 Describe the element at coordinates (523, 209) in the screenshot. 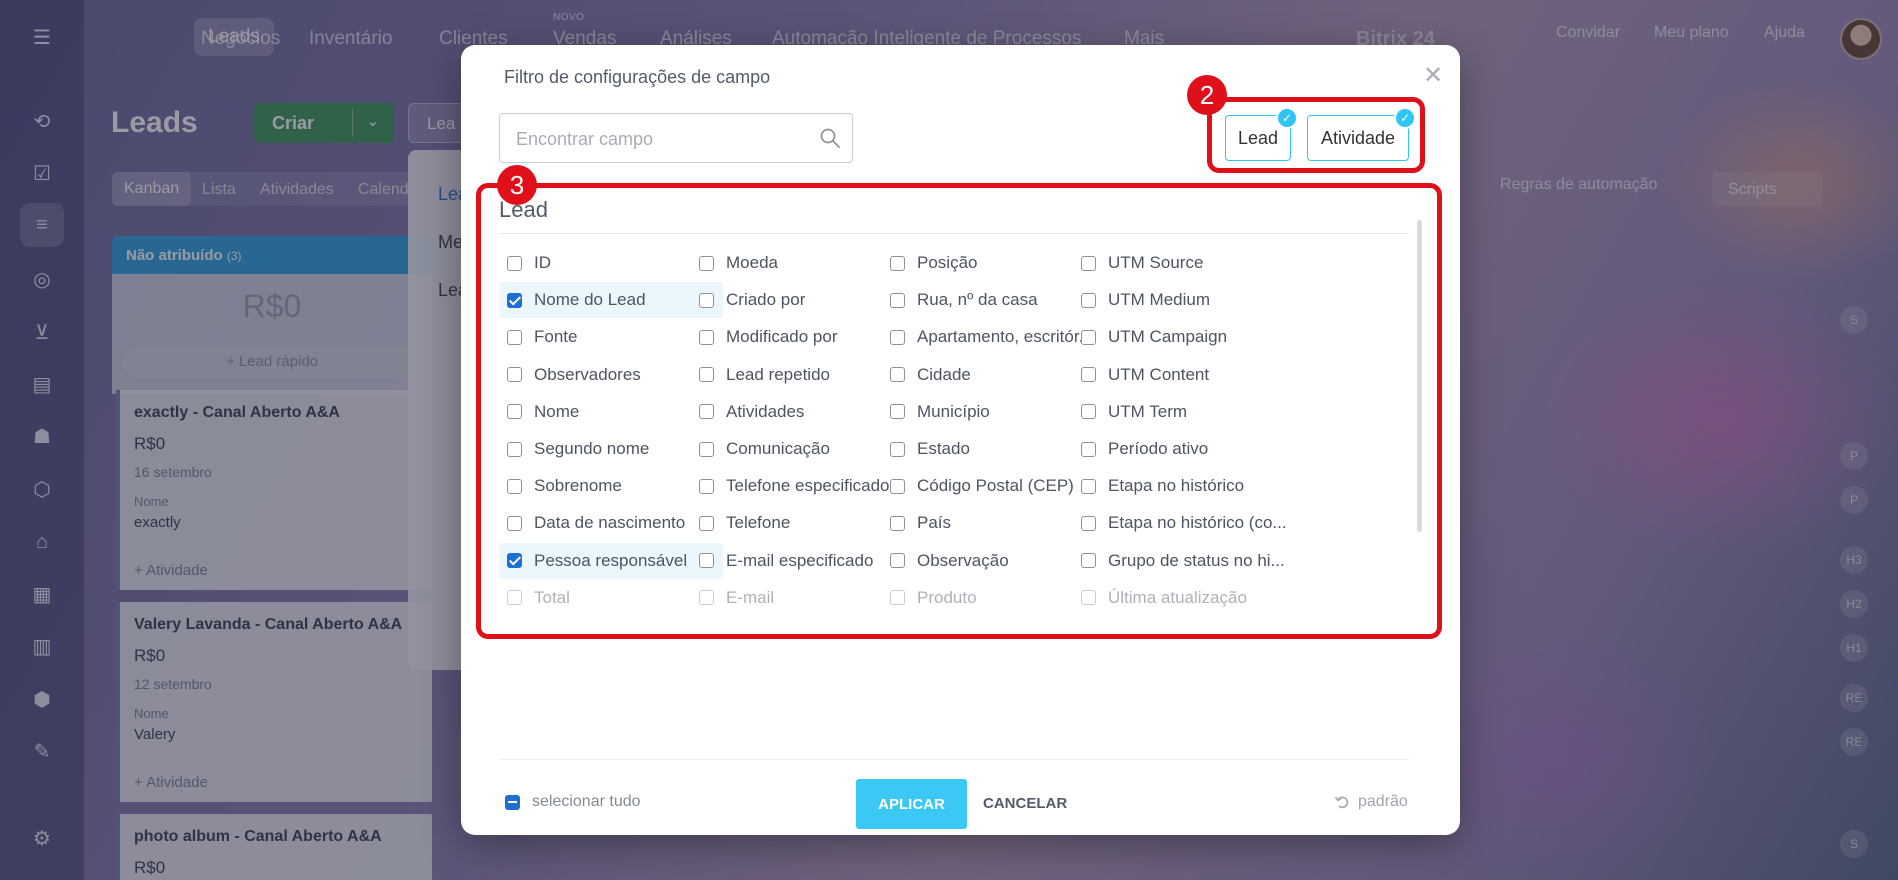

I see `section-title: Lead` at that location.